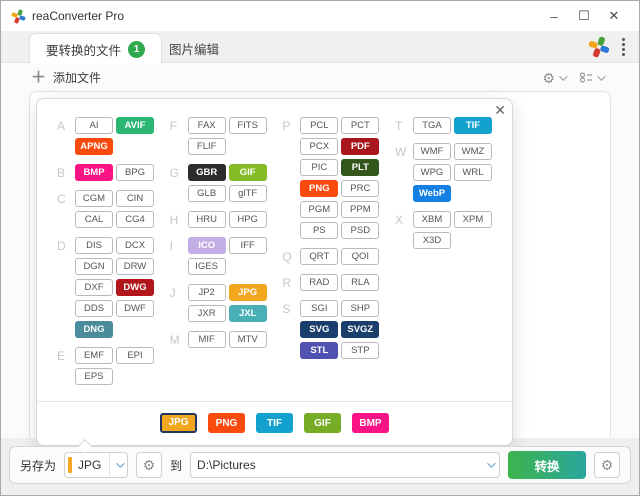  Describe the element at coordinates (94, 355) in the screenshot. I see `format-emf-button: EMF` at that location.